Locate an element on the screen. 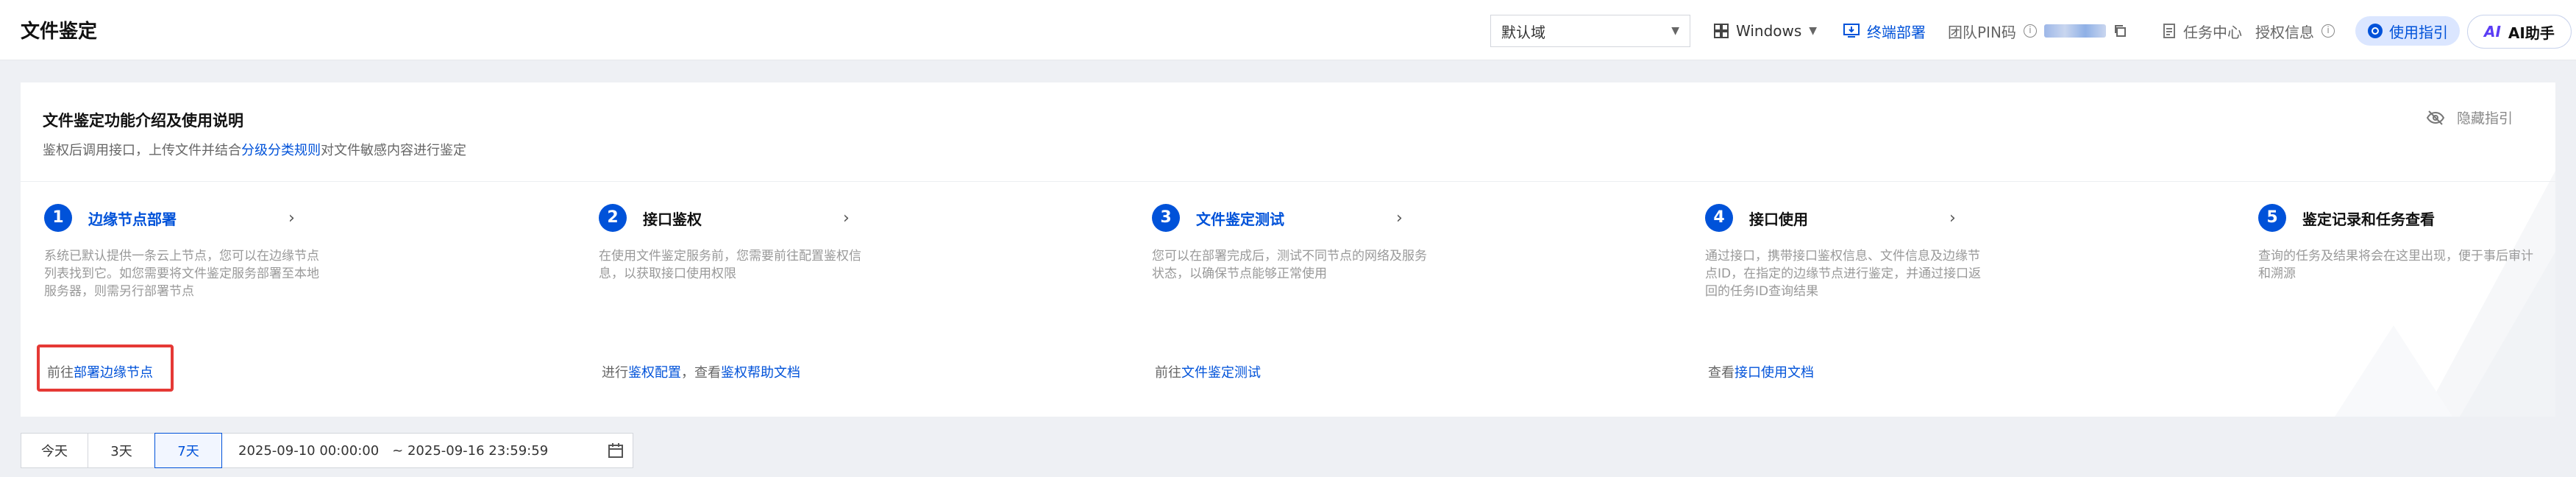 The image size is (2576, 477). step-title: 鉴定记录和任务查看 is located at coordinates (2368, 219).